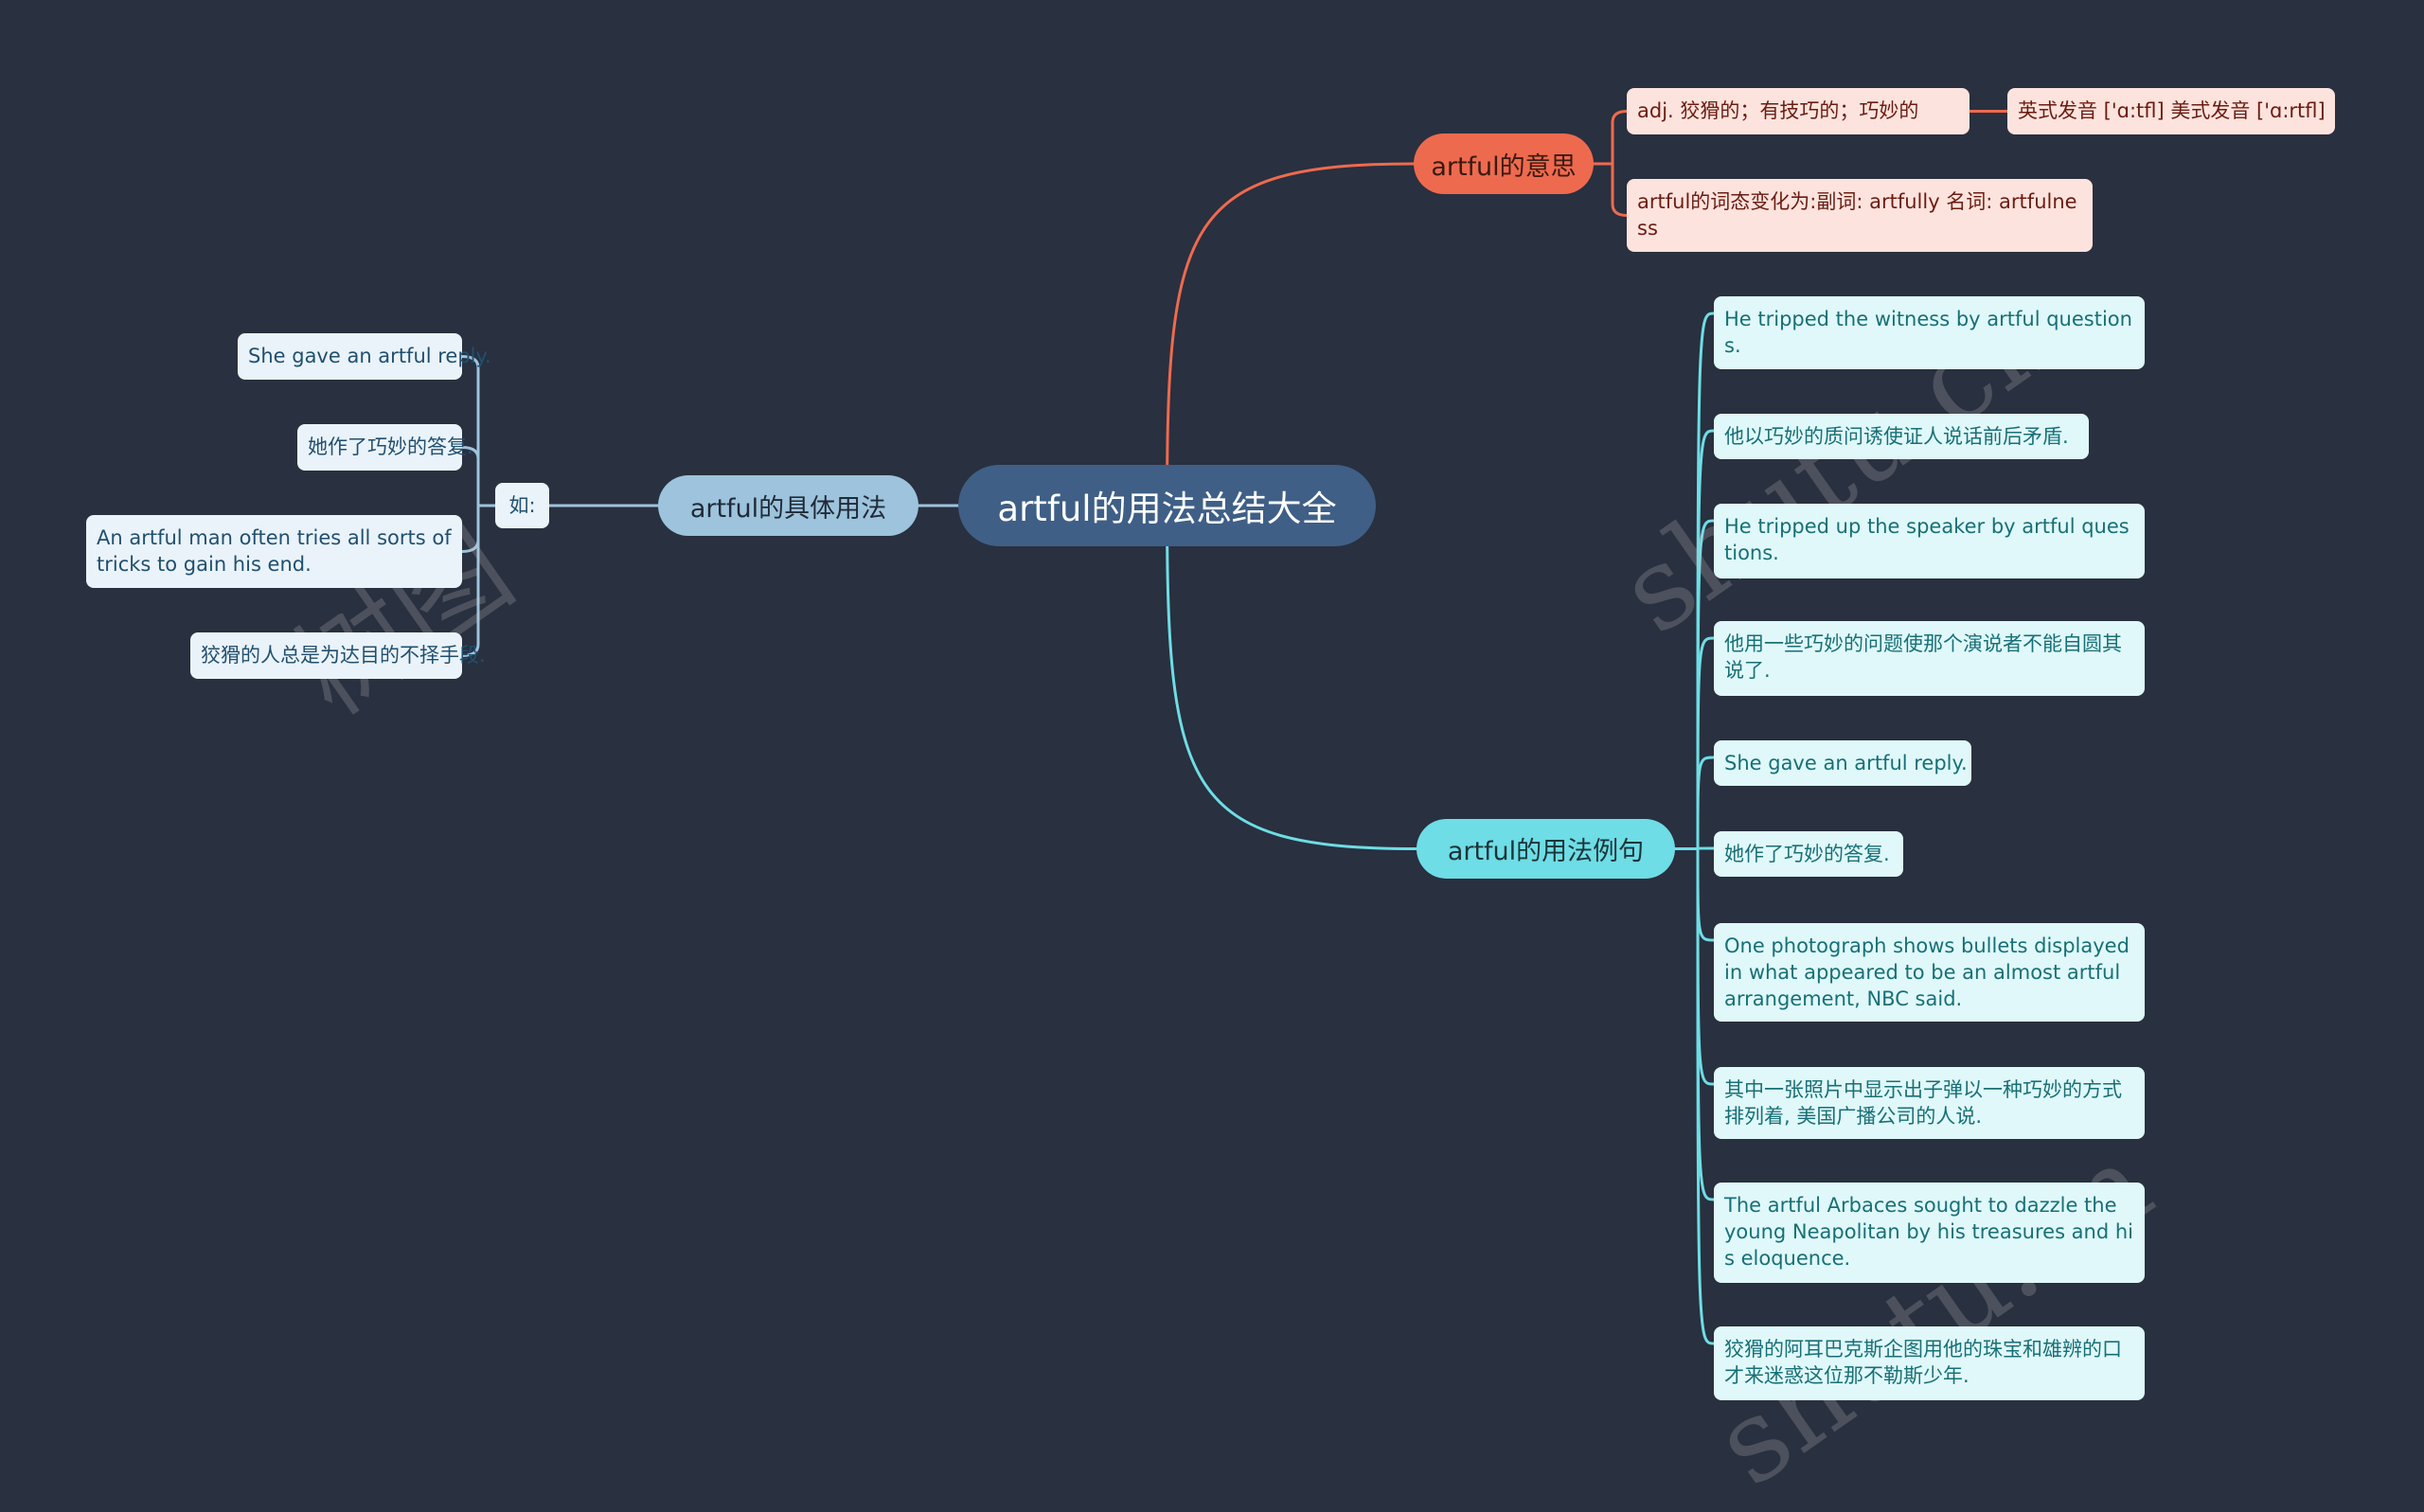  What do you see at coordinates (1901, 436) in the screenshot?
I see `example-translation: 他以巧妙的质问诱使证人说话前后矛盾.` at bounding box center [1901, 436].